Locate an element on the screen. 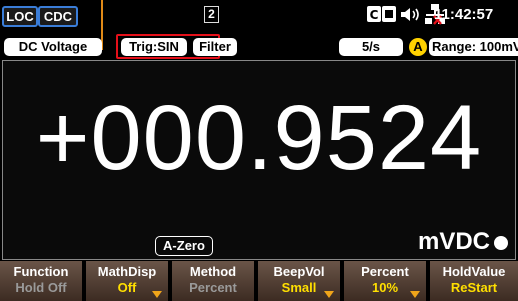 The width and height of the screenshot is (518, 301). softkey-method: Method Percent is located at coordinates (214, 281).